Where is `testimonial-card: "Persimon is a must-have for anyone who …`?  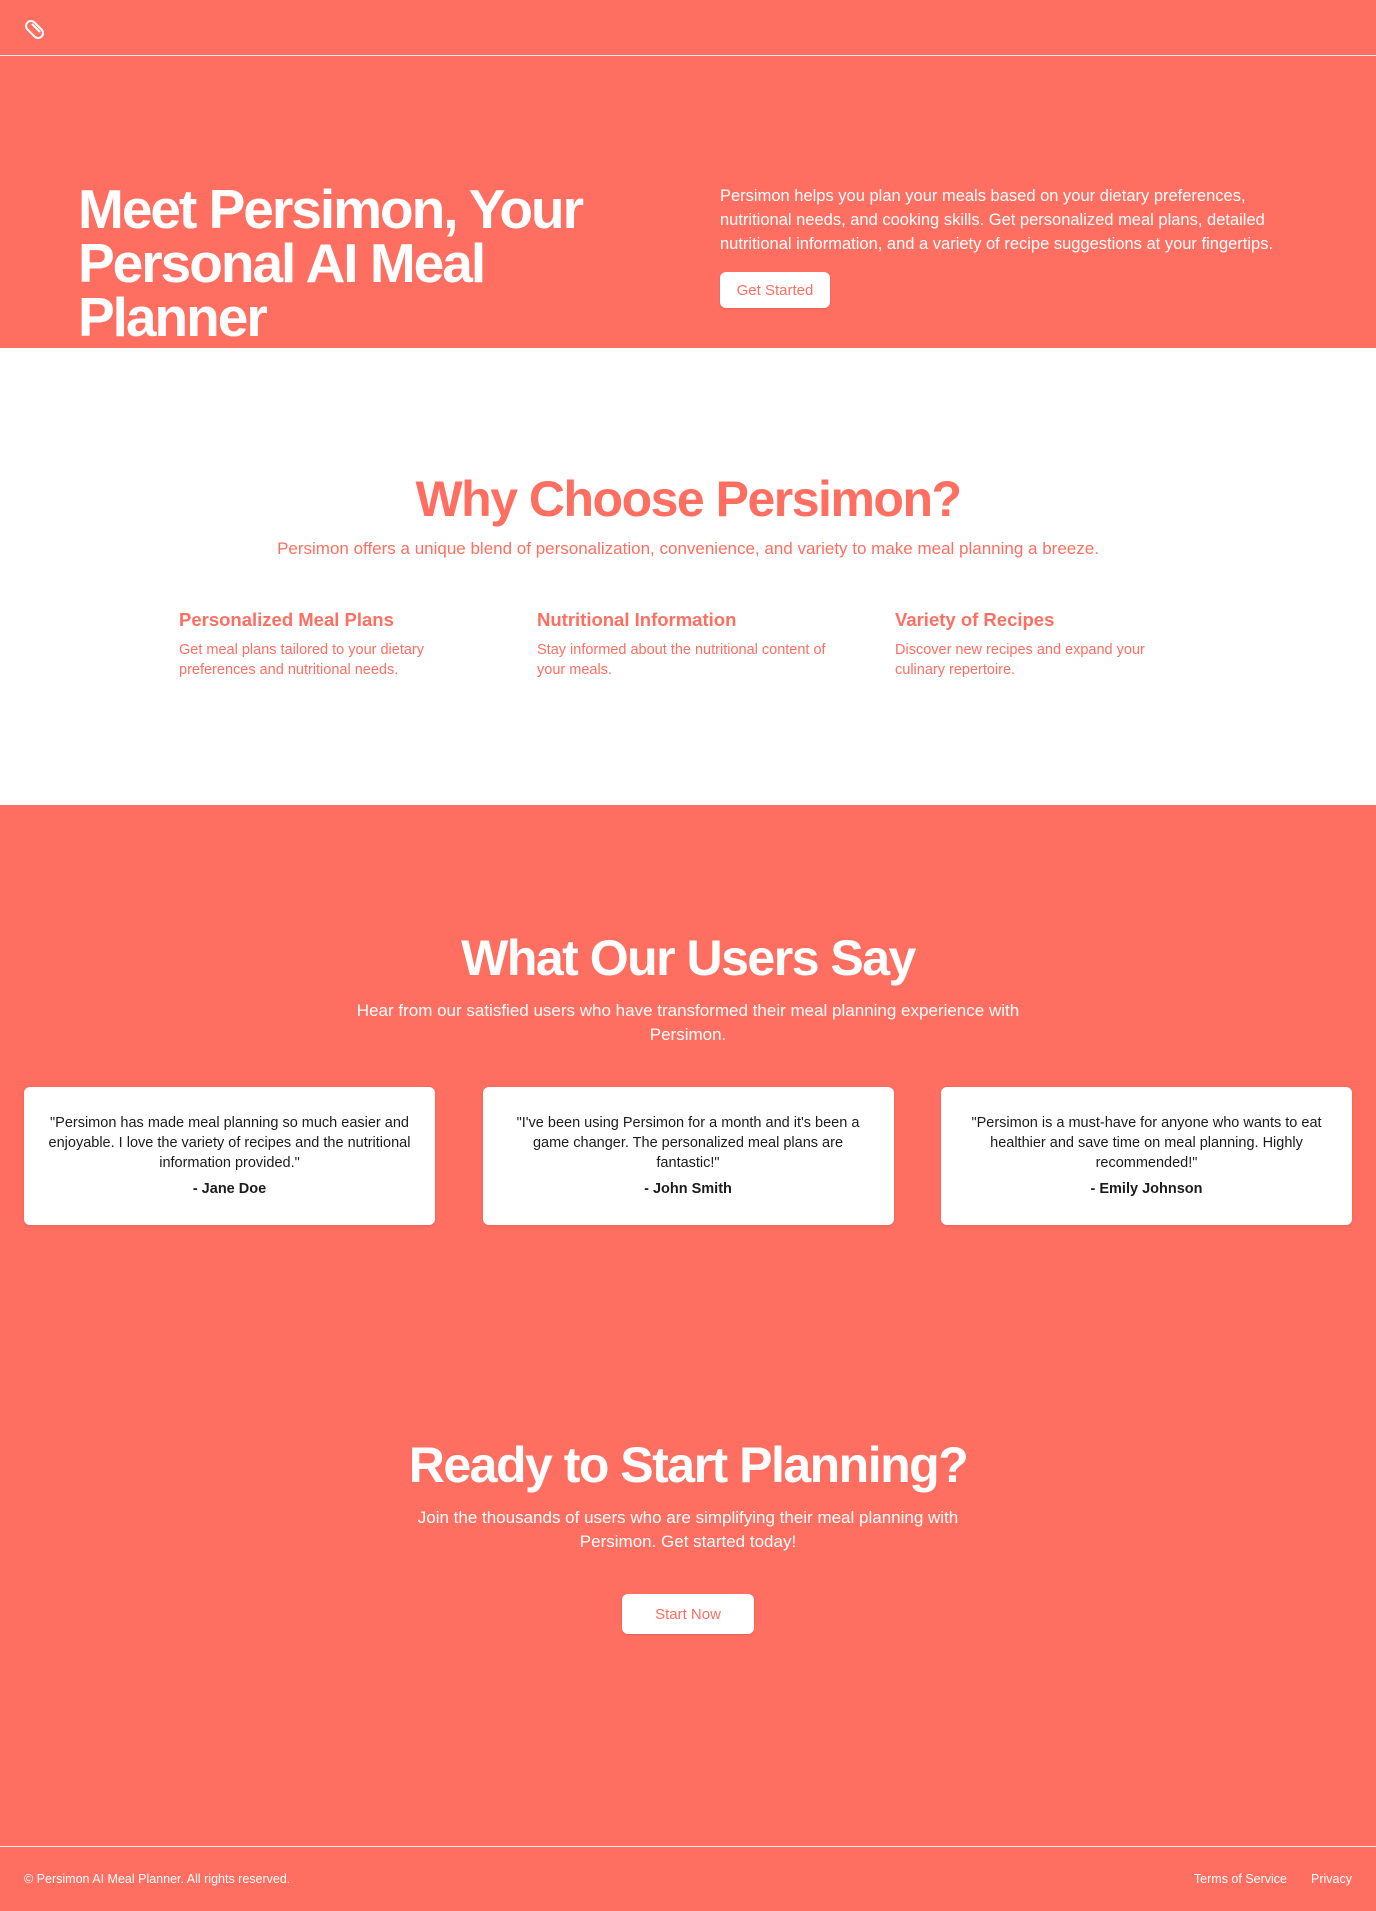 testimonial-card: "Persimon is a must-have for anyone who … is located at coordinates (1146, 1156).